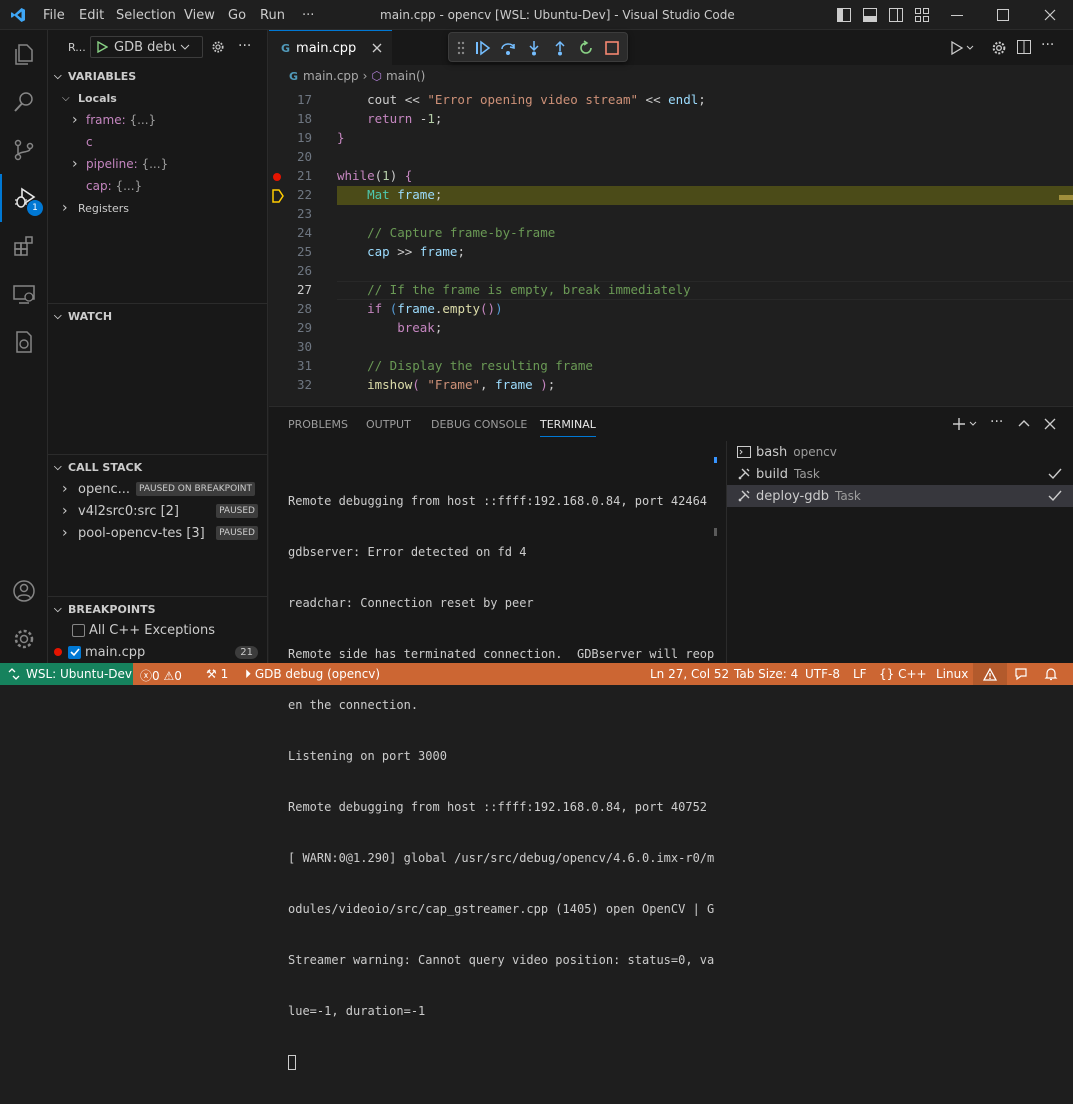  Describe the element at coordinates (586, 48) in the screenshot. I see `restart-icon` at that location.